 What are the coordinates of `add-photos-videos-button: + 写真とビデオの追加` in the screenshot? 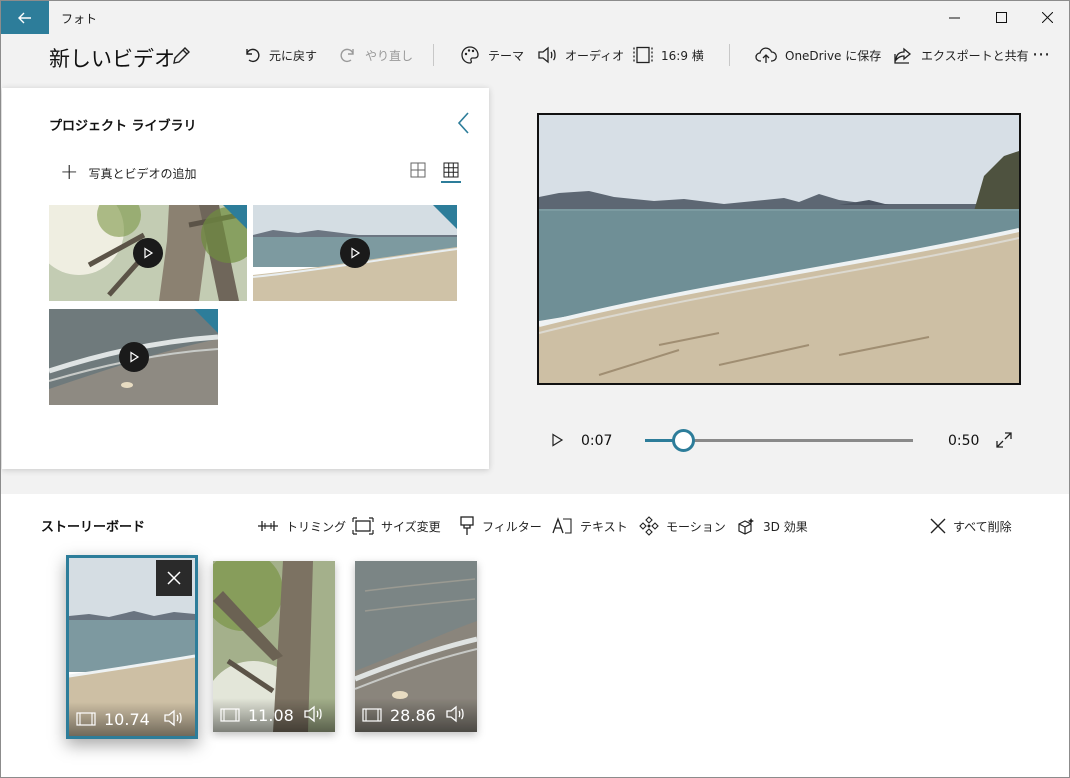 It's located at (128, 173).